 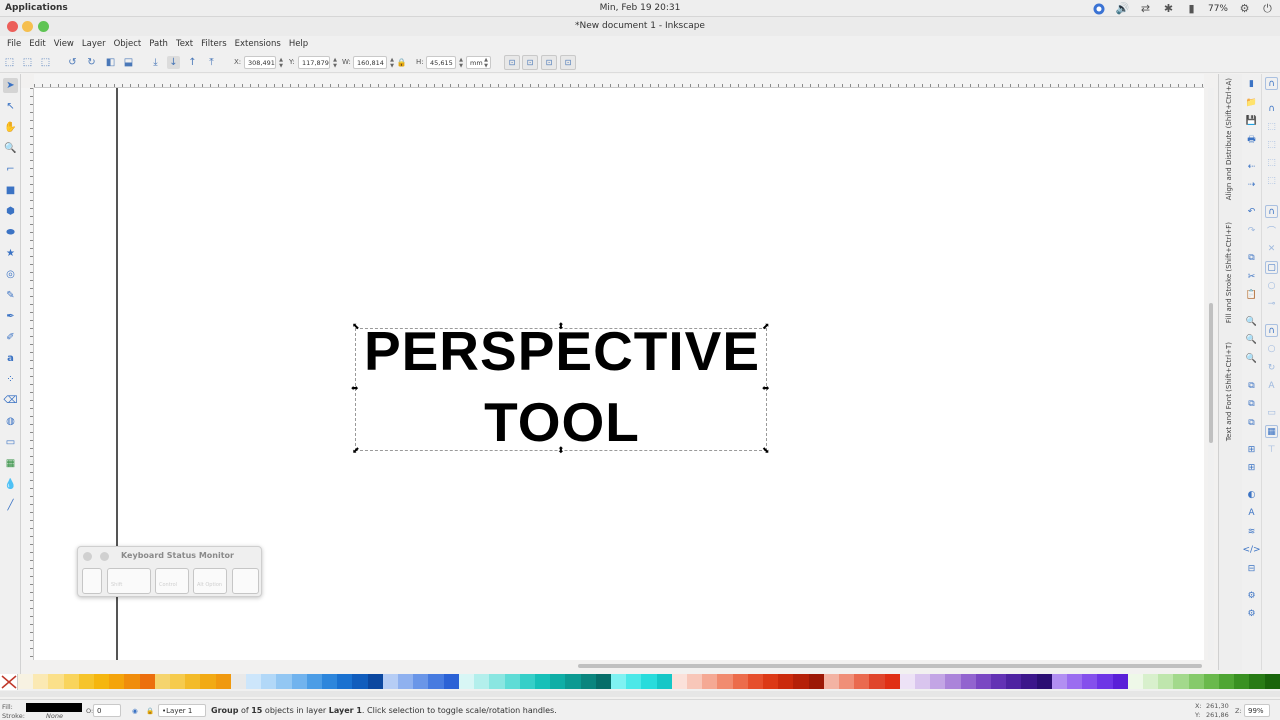 What do you see at coordinates (1267, 8) in the screenshot?
I see `power-icon: ⏻` at bounding box center [1267, 8].